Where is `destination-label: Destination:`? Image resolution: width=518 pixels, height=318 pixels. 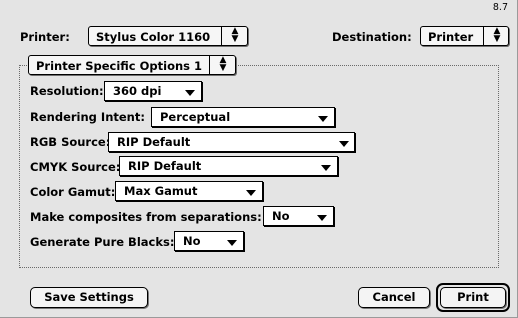
destination-label: Destination: is located at coordinates (372, 37).